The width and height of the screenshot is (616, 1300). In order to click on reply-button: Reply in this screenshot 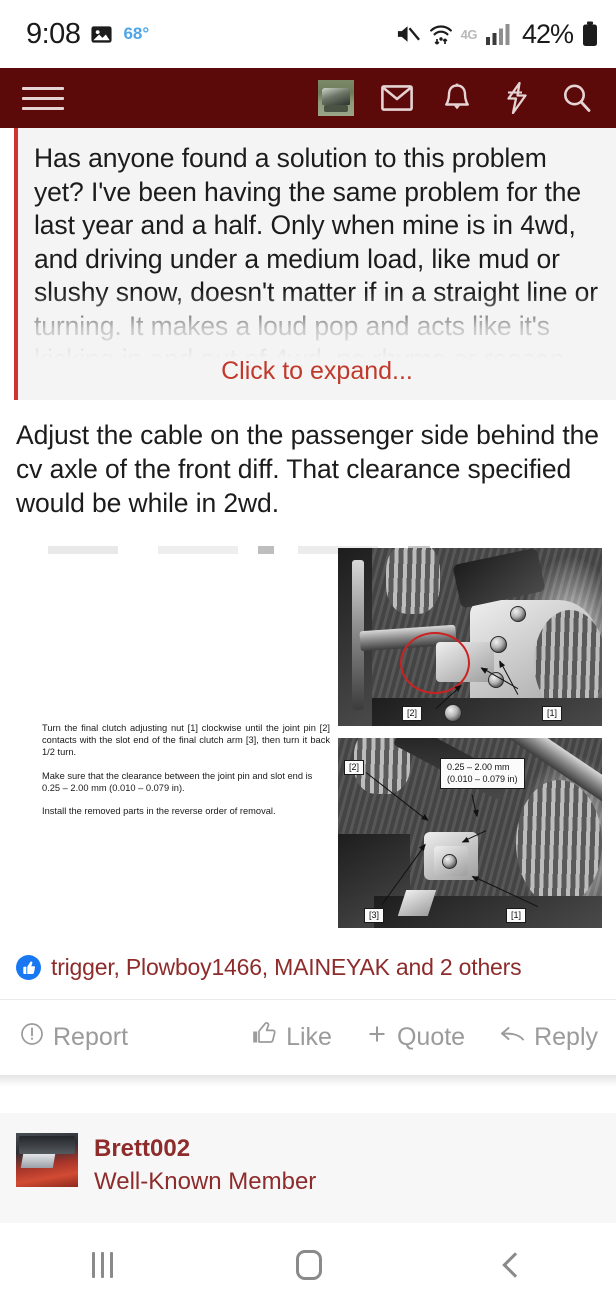, I will do `click(548, 1037)`.